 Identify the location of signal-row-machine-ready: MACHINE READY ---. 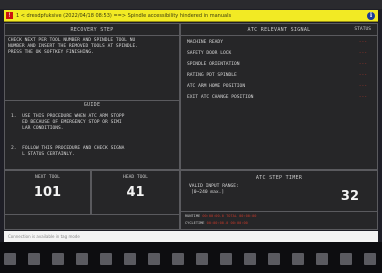
(279, 42).